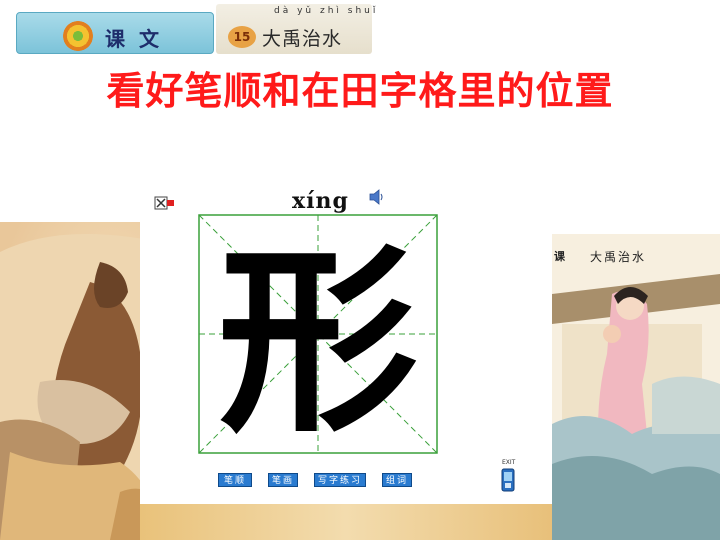 Image resolution: width=720 pixels, height=540 pixels. I want to click on tab-kewen: 课文, so click(115, 33).